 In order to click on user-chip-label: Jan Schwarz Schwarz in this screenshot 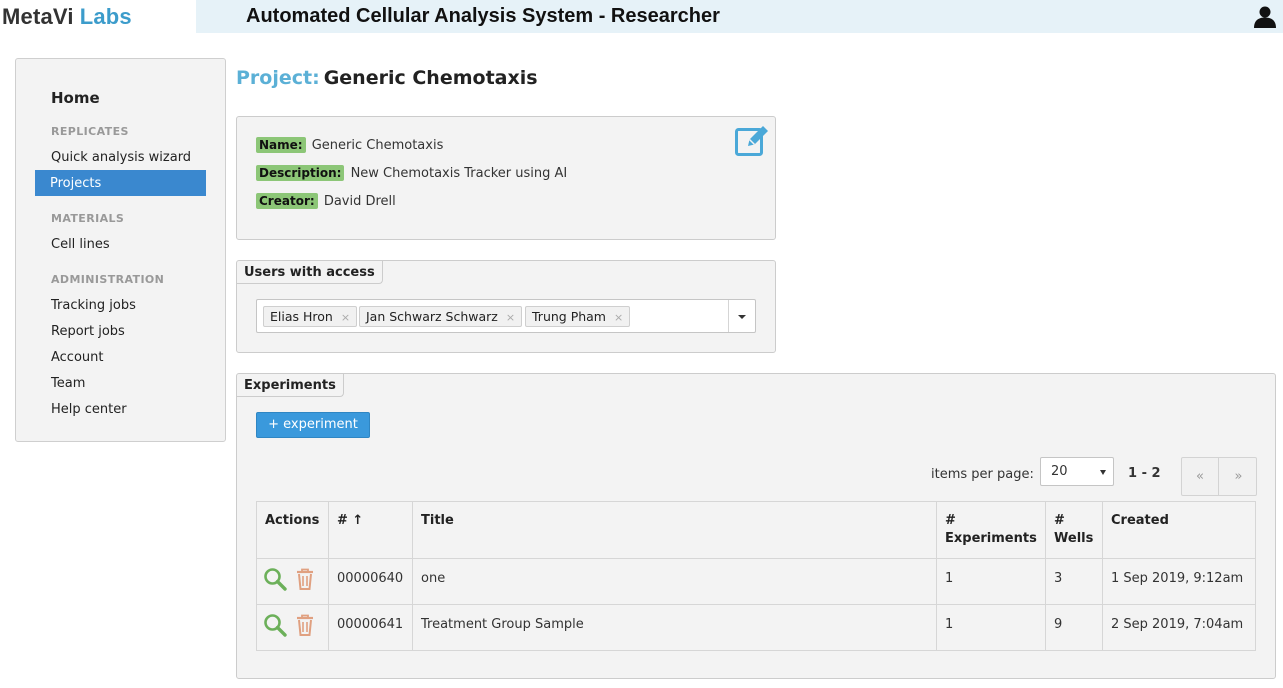, I will do `click(432, 316)`.